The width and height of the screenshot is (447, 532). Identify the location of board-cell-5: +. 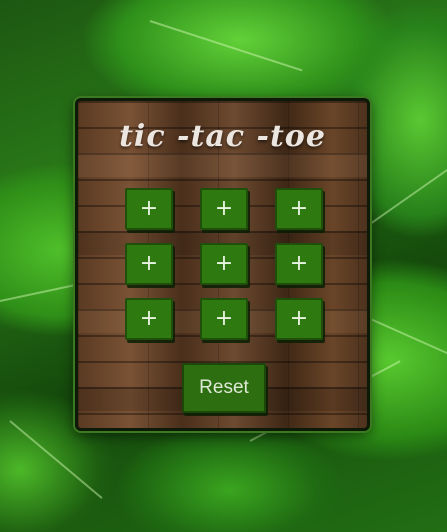
(224, 264).